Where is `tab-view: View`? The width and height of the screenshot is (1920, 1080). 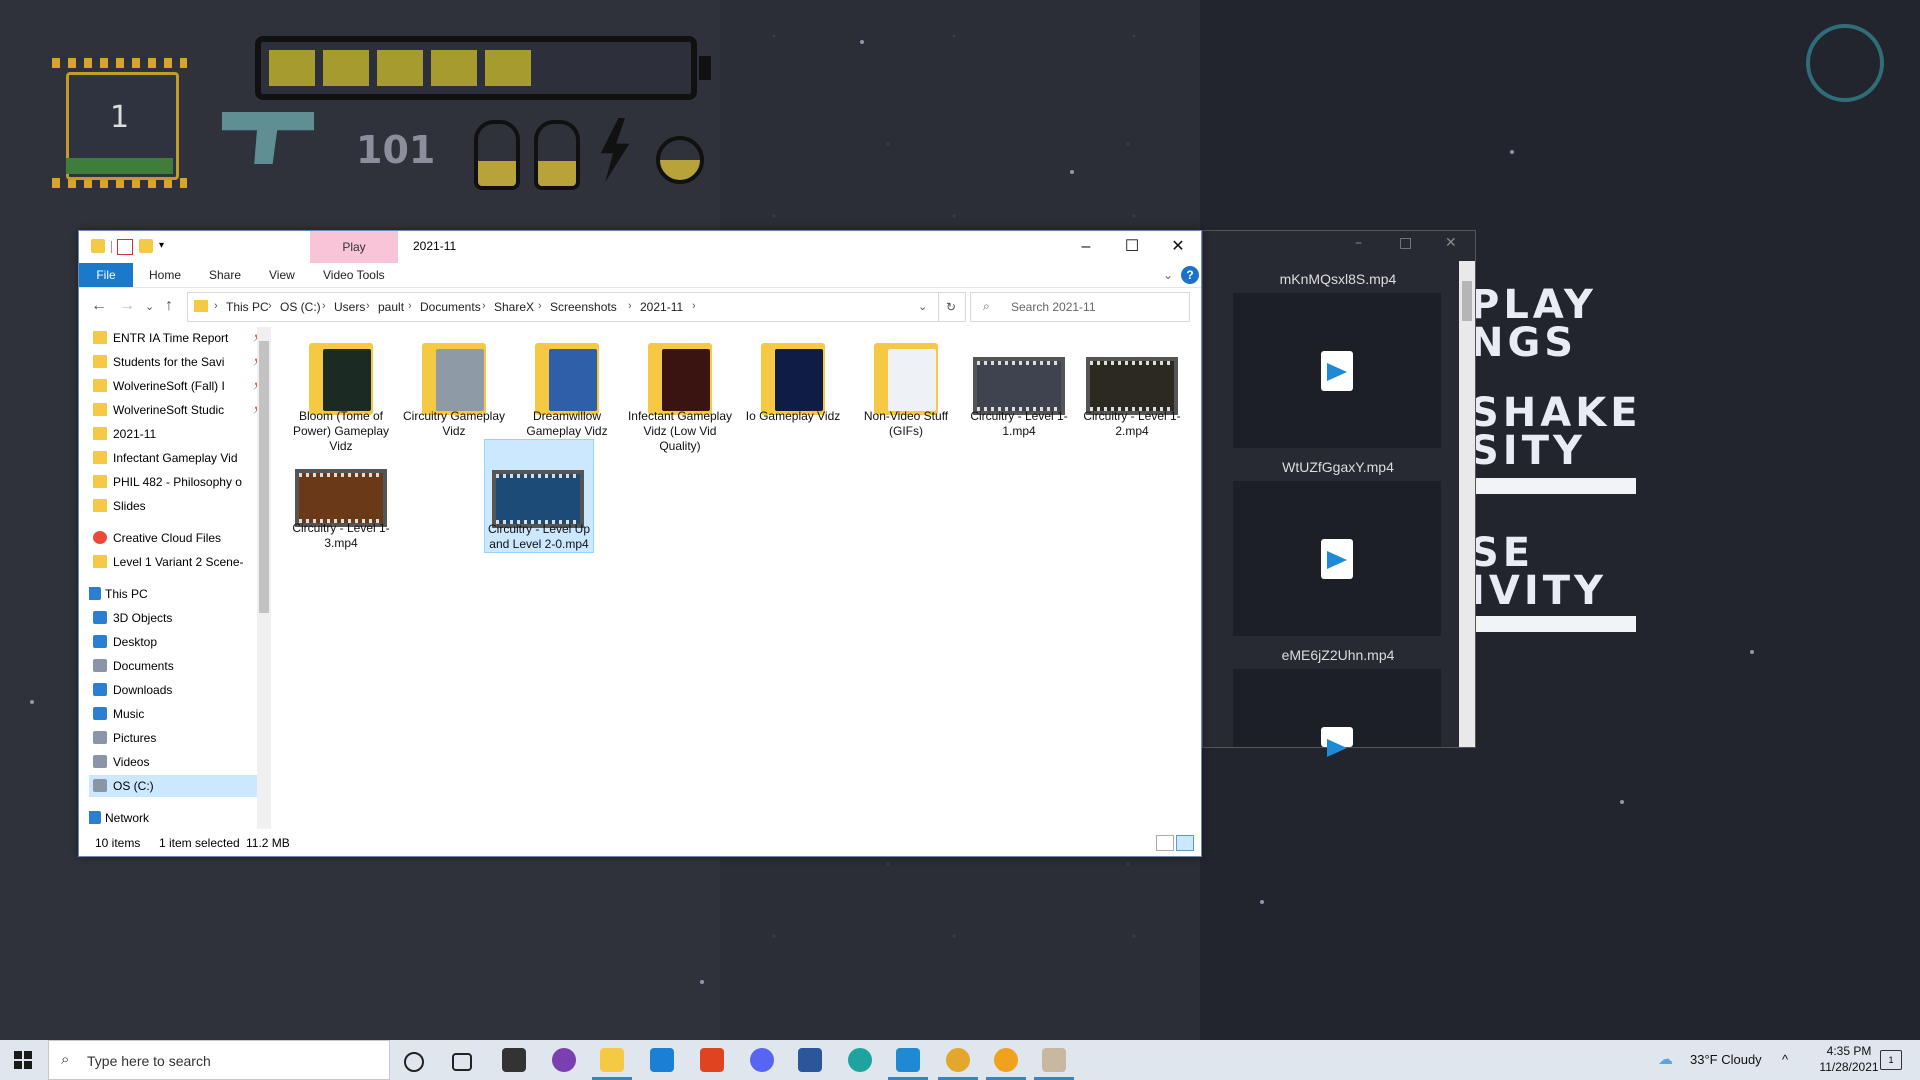 tab-view: View is located at coordinates (282, 275).